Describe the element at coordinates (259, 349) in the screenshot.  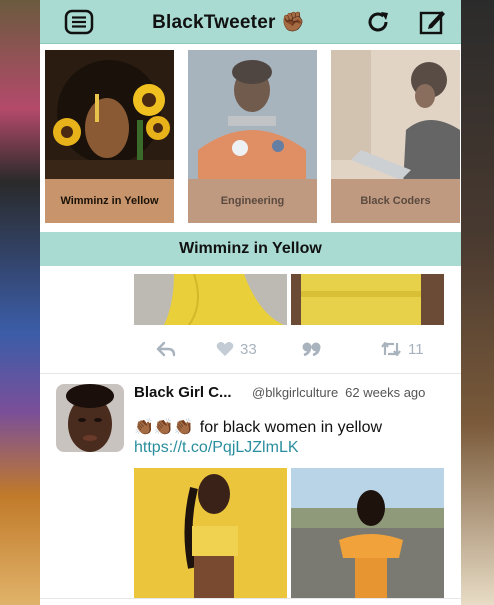
I see `like-button: 33` at that location.